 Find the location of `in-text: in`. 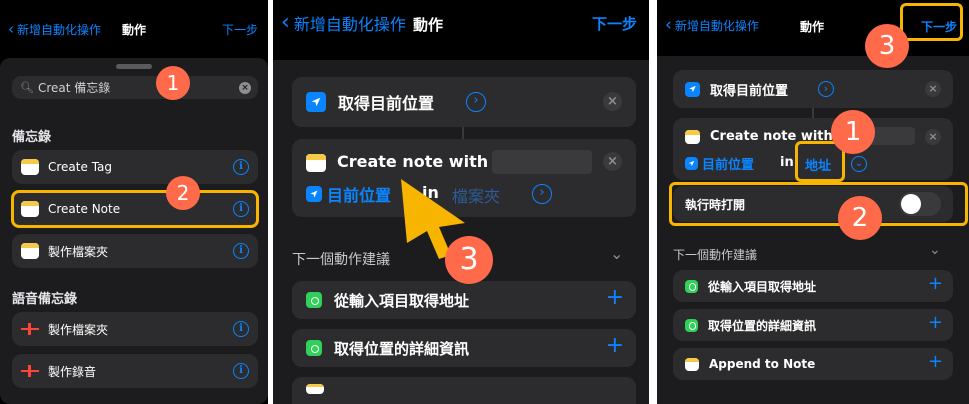

in-text: in is located at coordinates (787, 162).